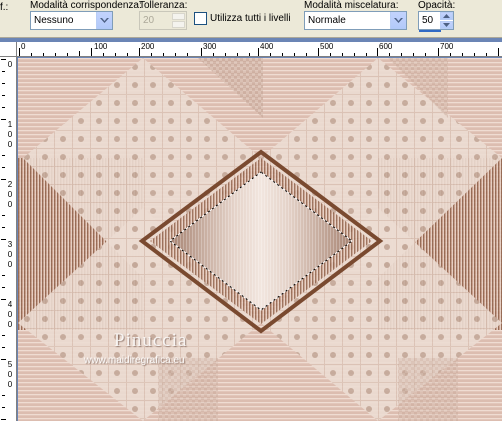 This screenshot has height=421, width=502. I want to click on blend-mode-label: Modalità miscelatura:, so click(351, 5).